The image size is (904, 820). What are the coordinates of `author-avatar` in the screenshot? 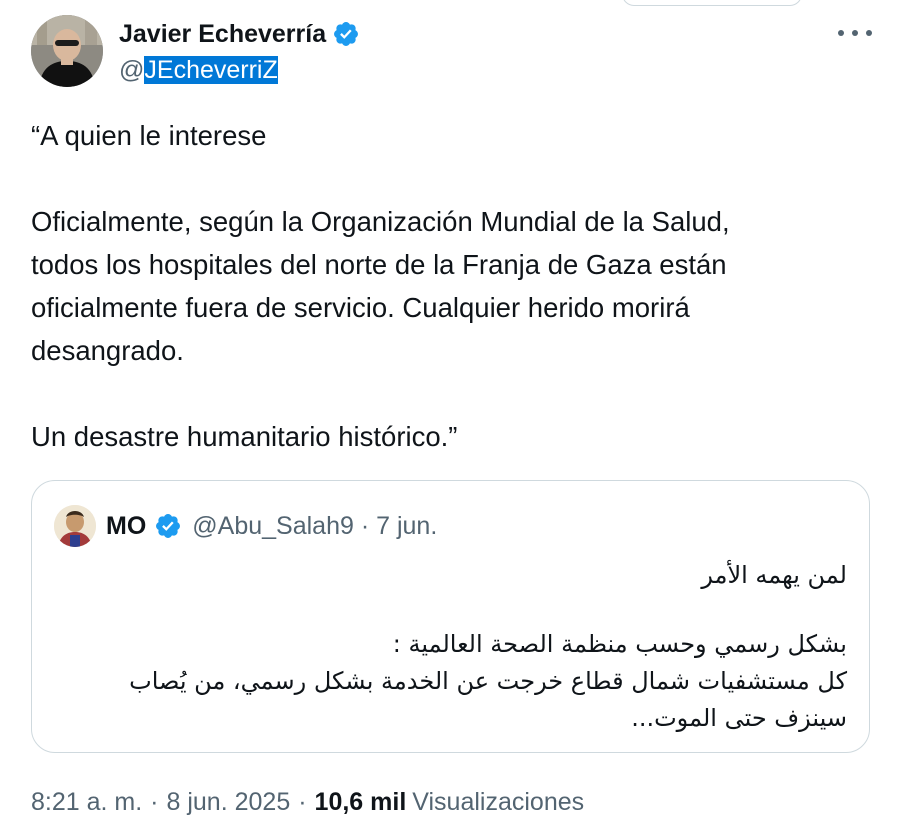 It's located at (67, 51).